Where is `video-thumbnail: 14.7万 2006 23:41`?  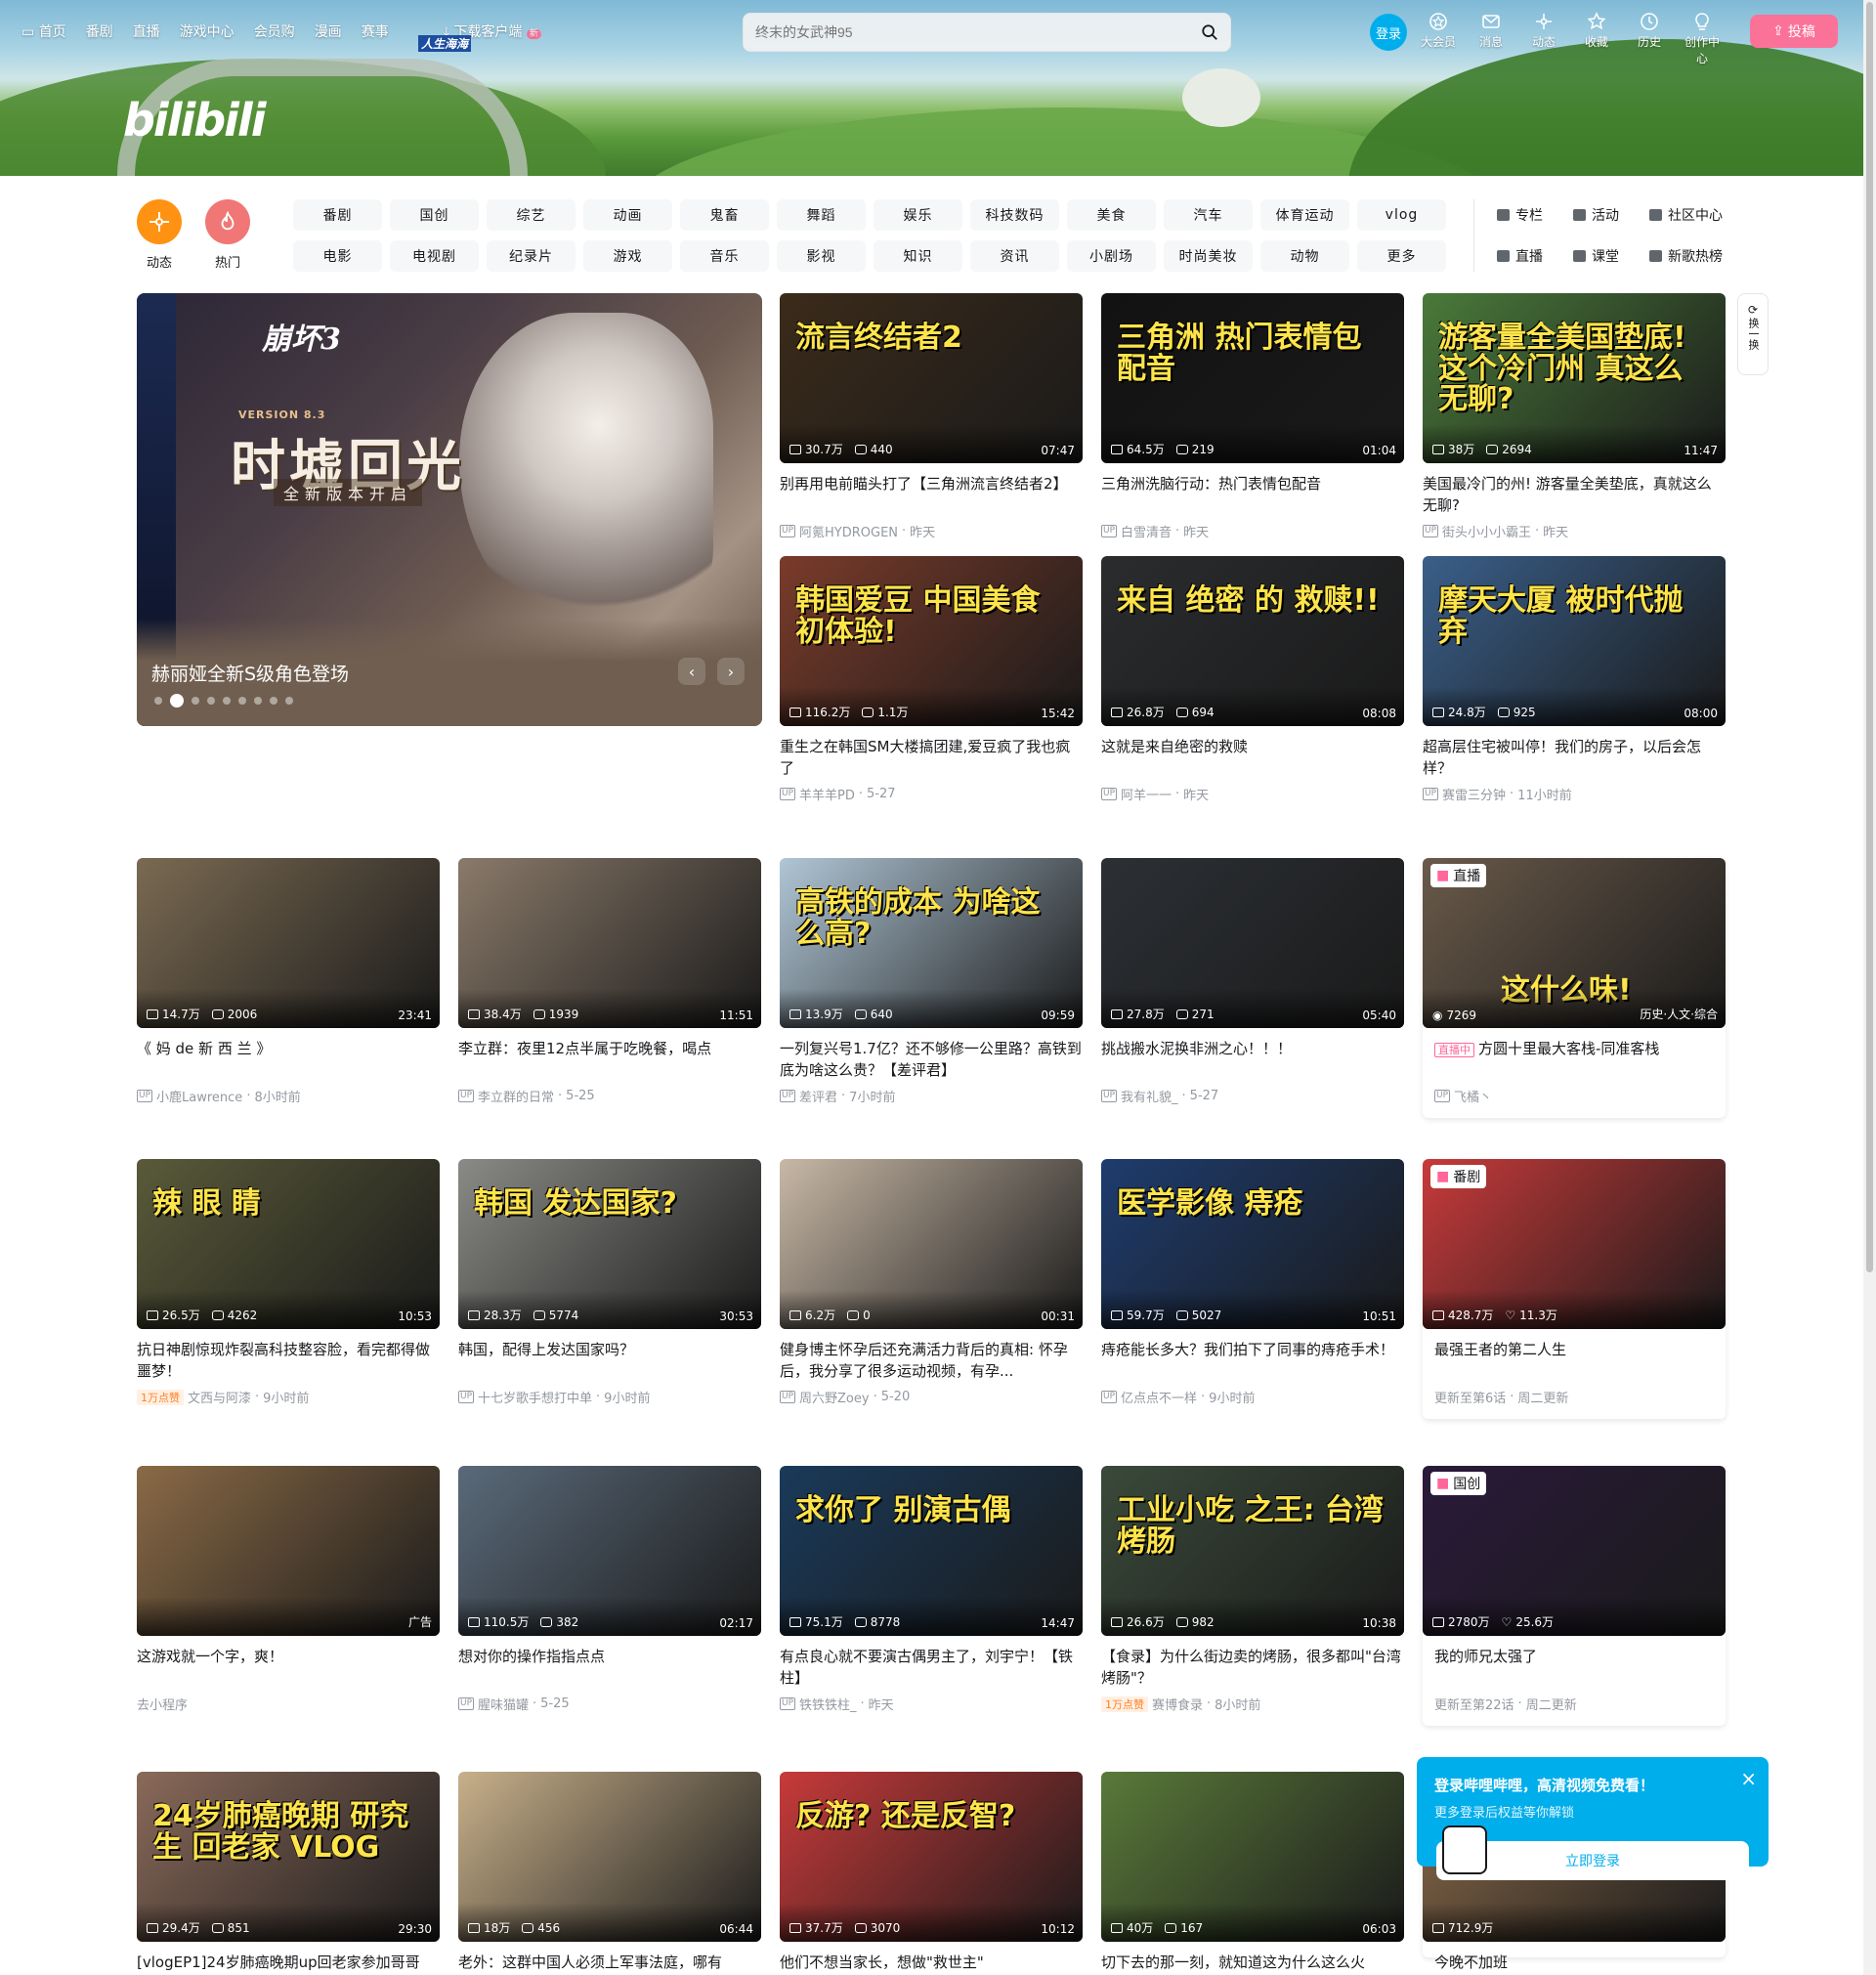
video-thumbnail: 14.7万 2006 23:41 is located at coordinates (288, 943).